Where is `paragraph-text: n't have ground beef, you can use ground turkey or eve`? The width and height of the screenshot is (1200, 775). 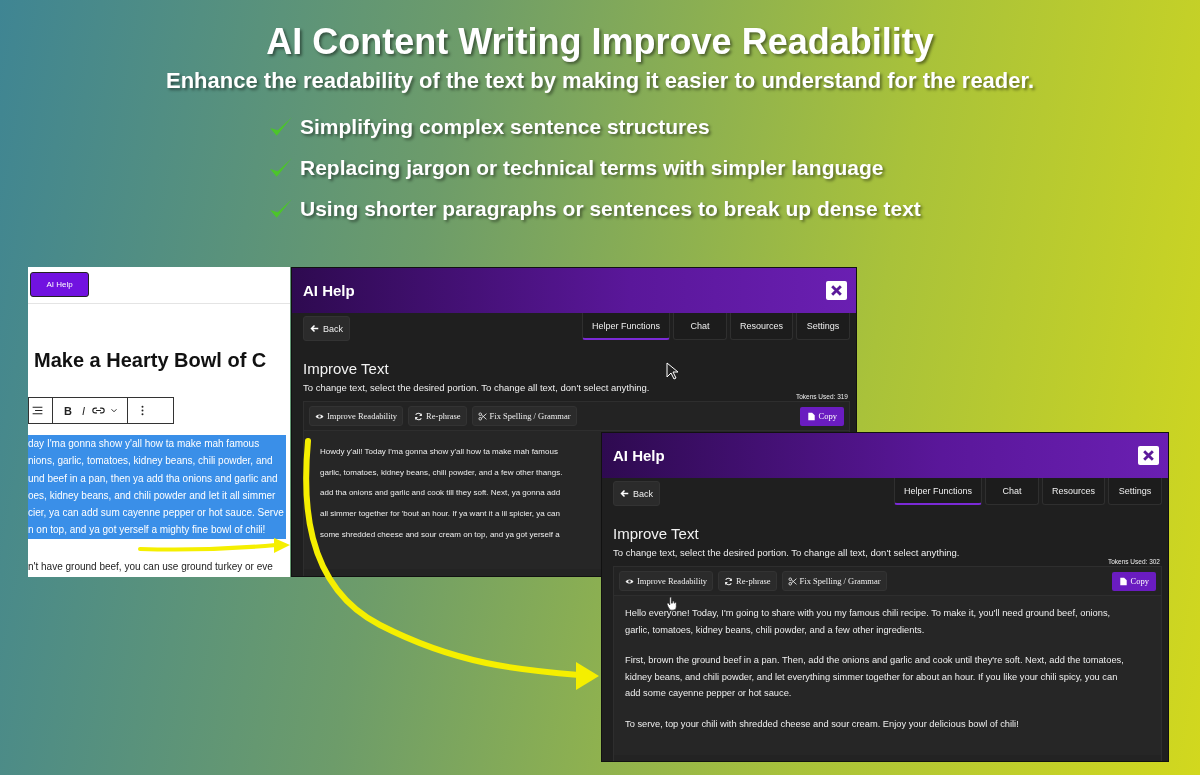
paragraph-text: n't have ground beef, you can use ground turkey or eve is located at coordinates (150, 566).